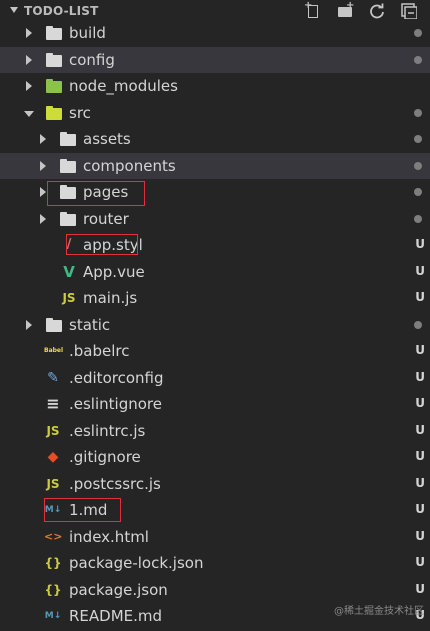 This screenshot has height=631, width=430. What do you see at coordinates (129, 165) in the screenshot?
I see `tree-item-label: components` at bounding box center [129, 165].